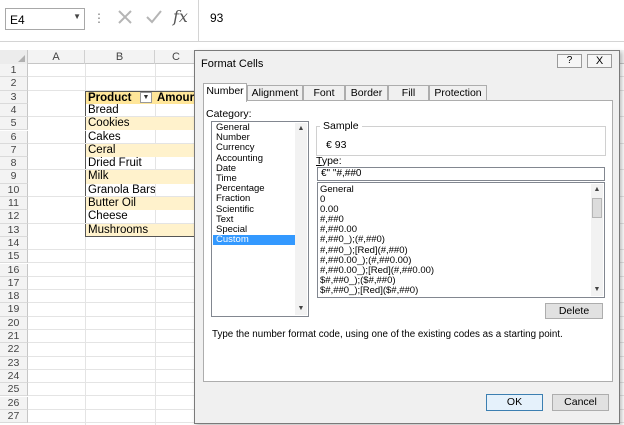  What do you see at coordinates (580, 402) in the screenshot?
I see `cancel-button: Cancel` at bounding box center [580, 402].